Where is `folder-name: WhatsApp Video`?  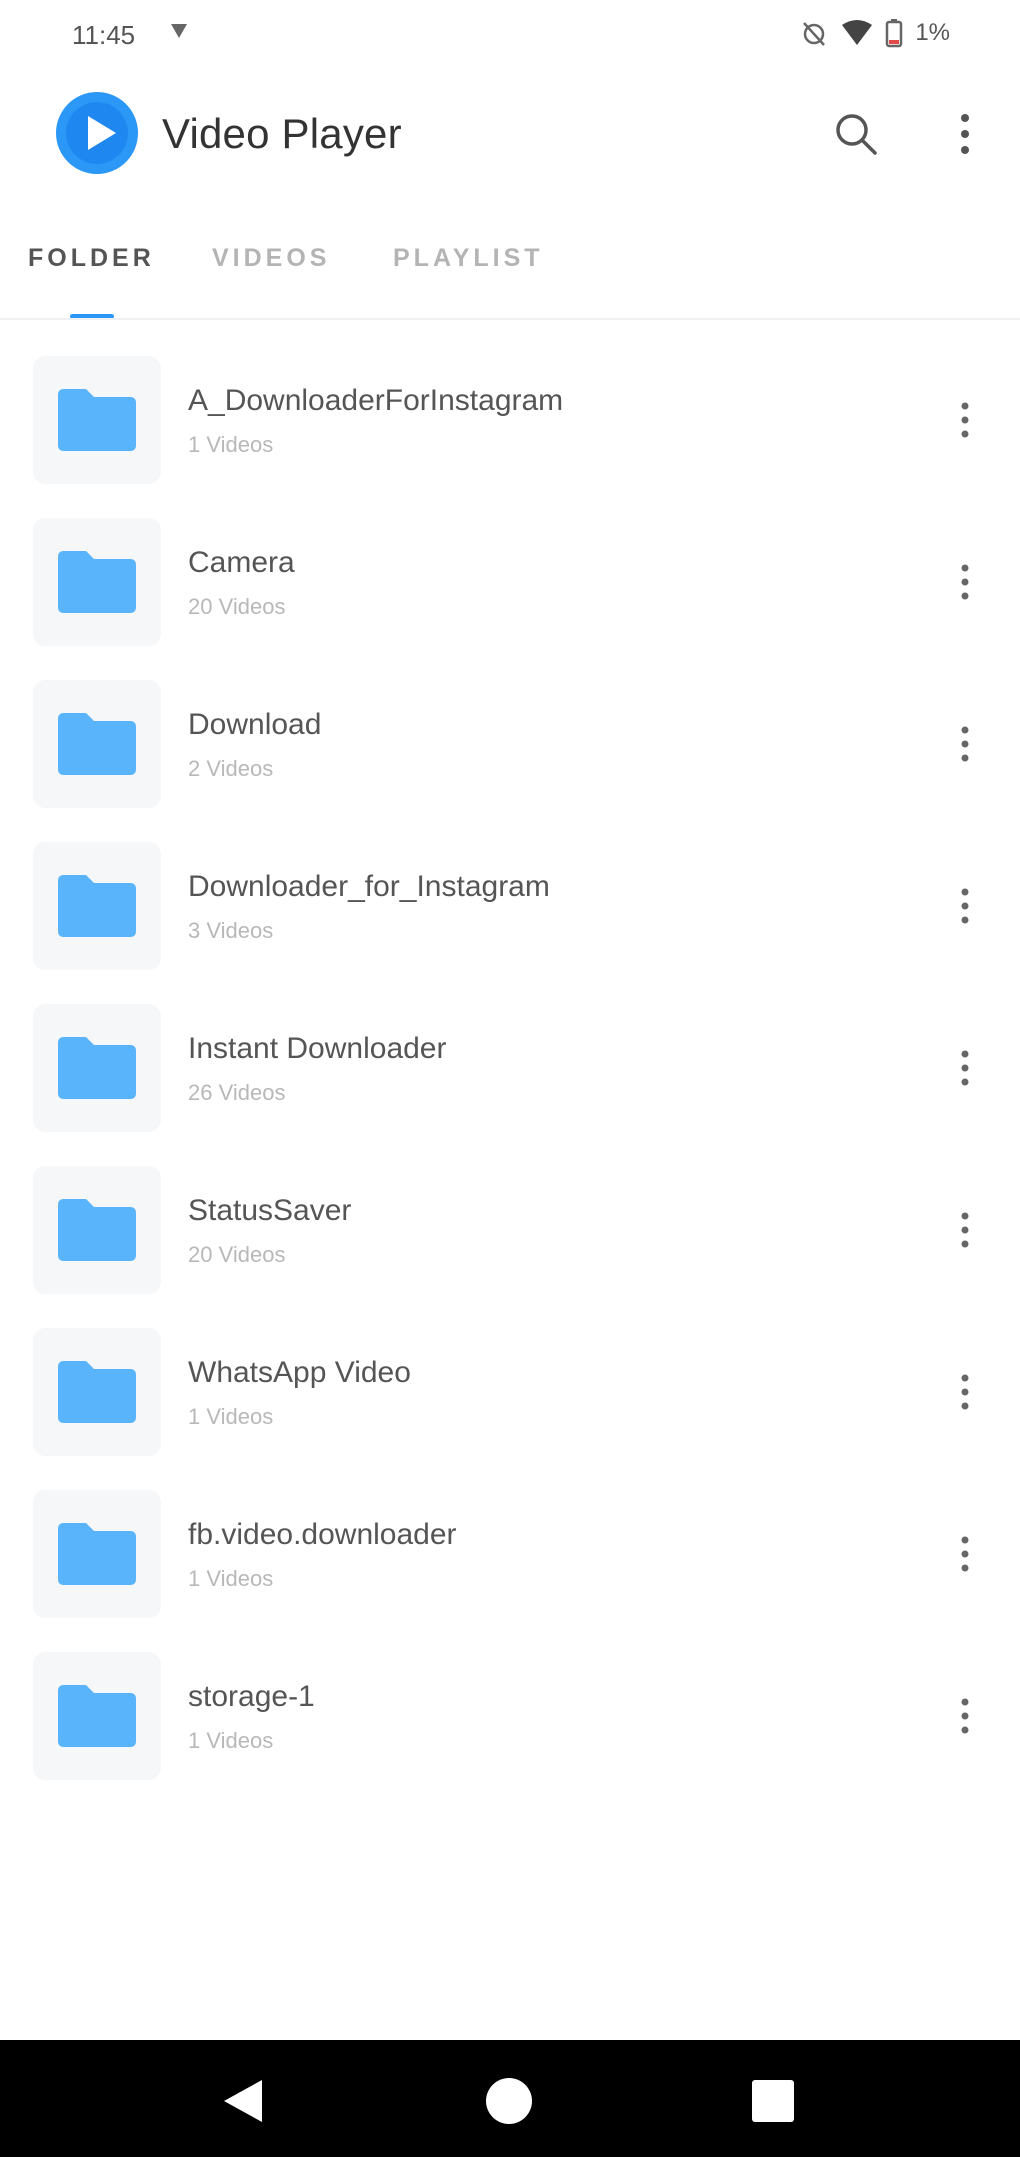 folder-name: WhatsApp Video is located at coordinates (299, 1372).